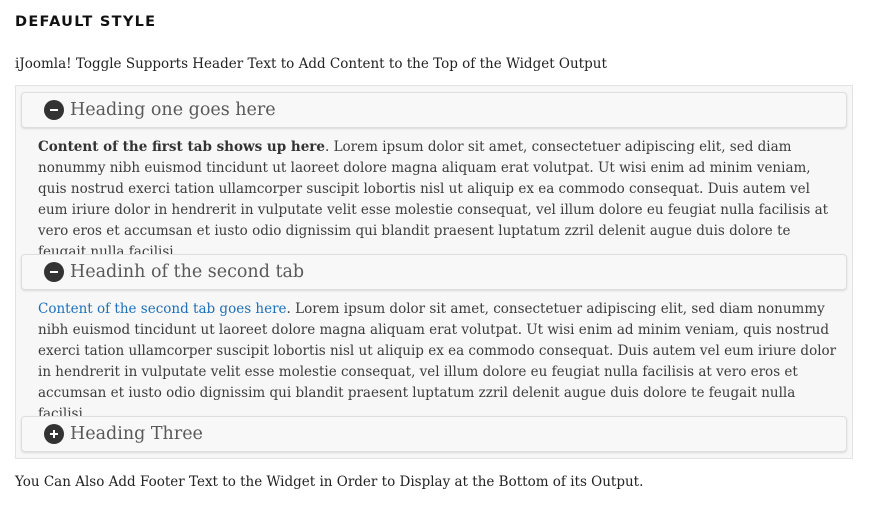 This screenshot has height=512, width=874. I want to click on plus-icon, so click(54, 434).